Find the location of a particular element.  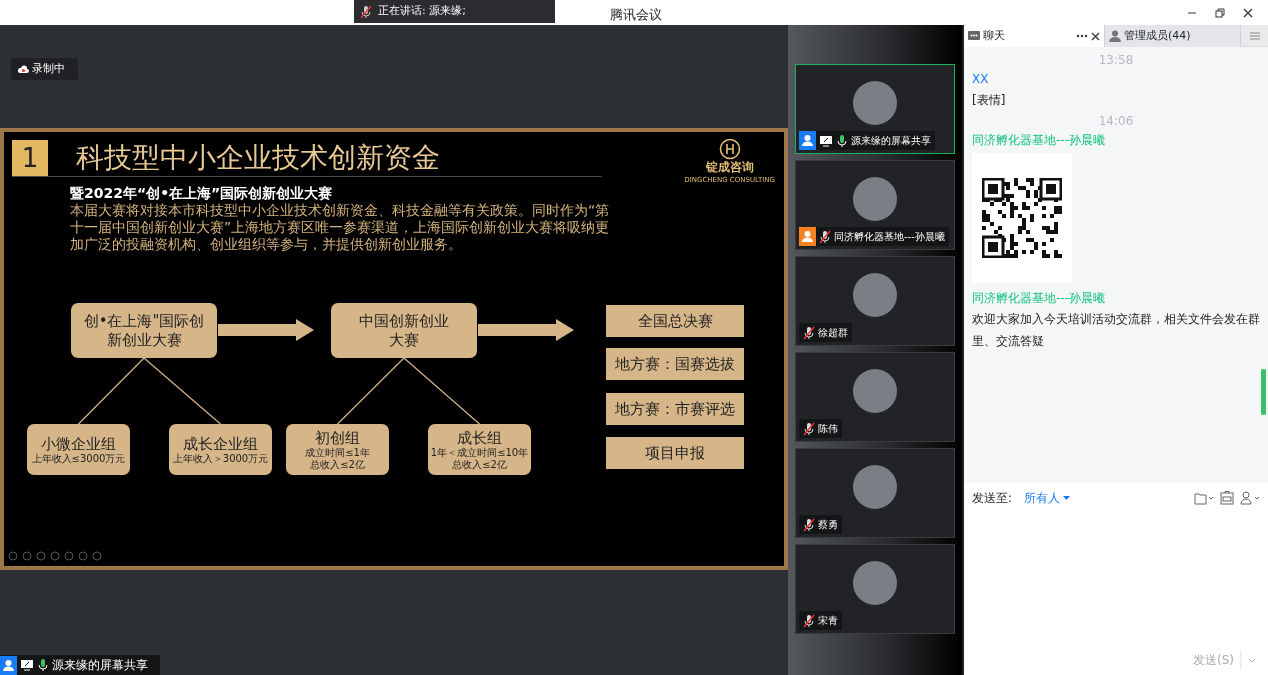

stage-box: 地方赛：市赛评选 is located at coordinates (675, 409).